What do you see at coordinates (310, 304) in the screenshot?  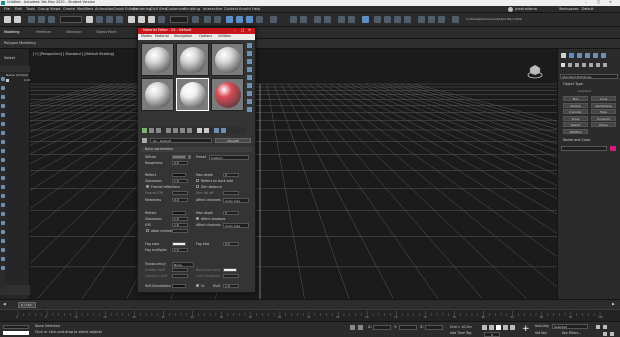 I see `time-slider: 0 / 100 ◀ ▶` at bounding box center [310, 304].